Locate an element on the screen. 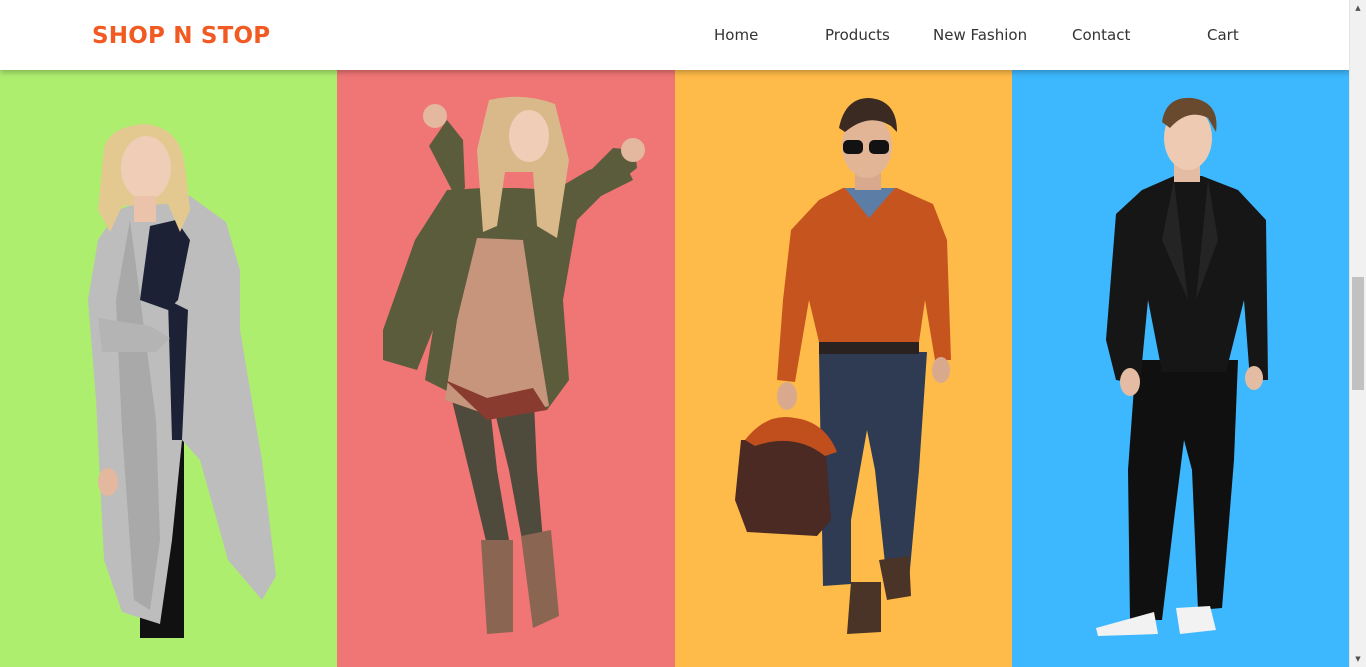 Image resolution: width=1366 pixels, height=667 pixels. scroll-down-arrow-icon: ▼ is located at coordinates (1358, 659).